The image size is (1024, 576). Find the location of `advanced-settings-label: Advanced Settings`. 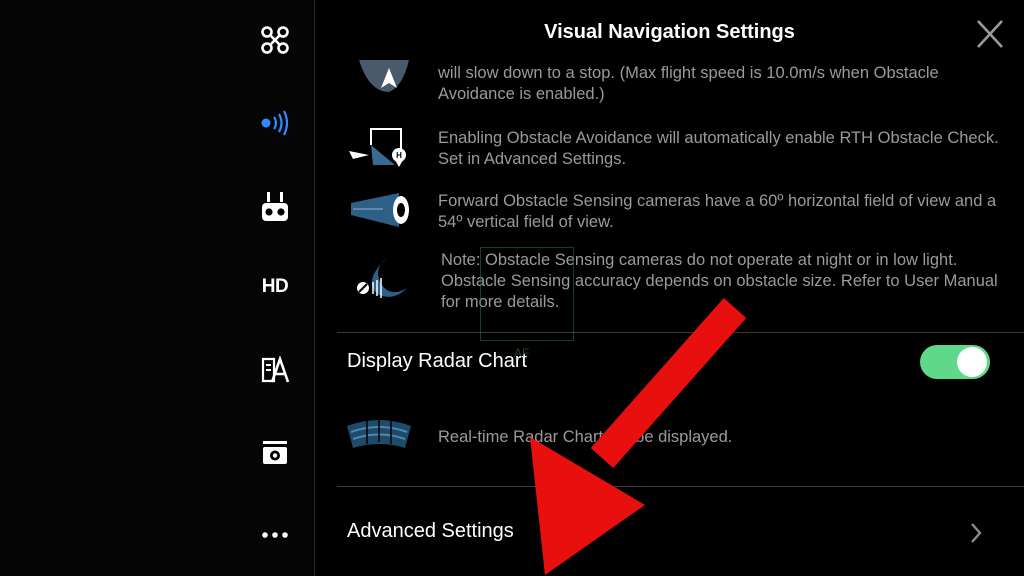

advanced-settings-label: Advanced Settings is located at coordinates (430, 531).